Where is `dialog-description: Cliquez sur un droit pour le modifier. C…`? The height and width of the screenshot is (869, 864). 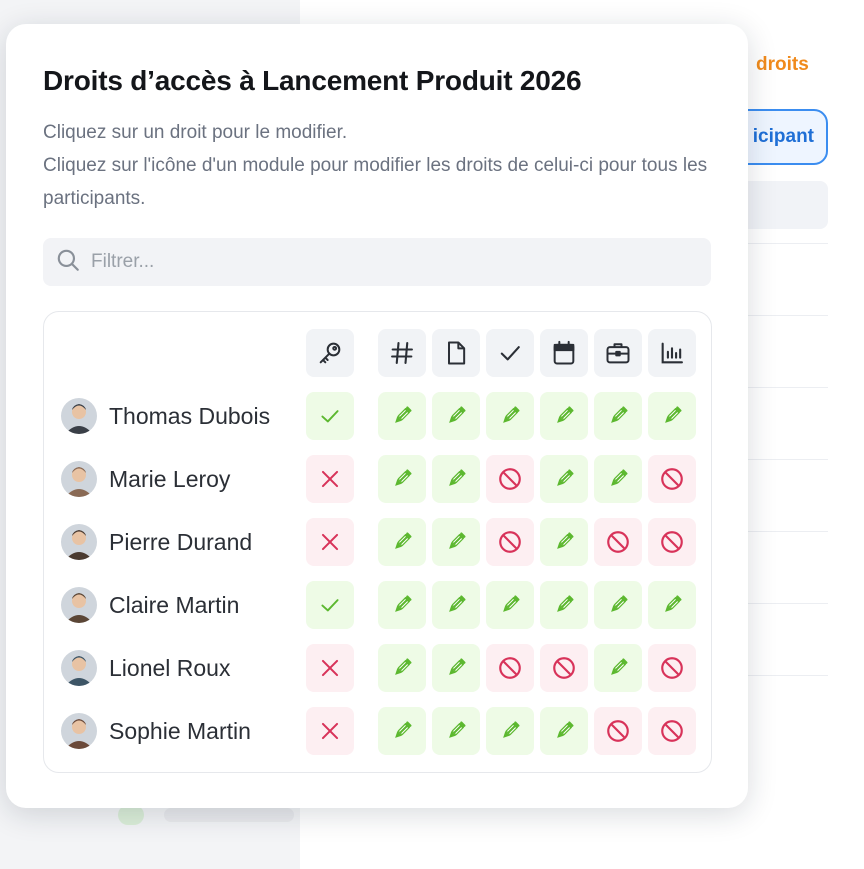 dialog-description: Cliquez sur un droit pour le modifier. C… is located at coordinates (377, 165).